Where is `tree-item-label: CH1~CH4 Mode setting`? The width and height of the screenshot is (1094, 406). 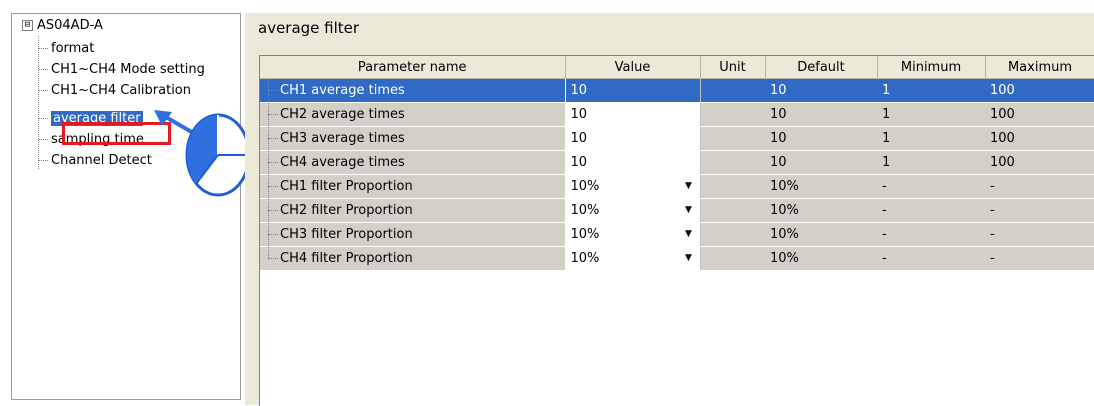 tree-item-label: CH1~CH4 Mode setting is located at coordinates (128, 69).